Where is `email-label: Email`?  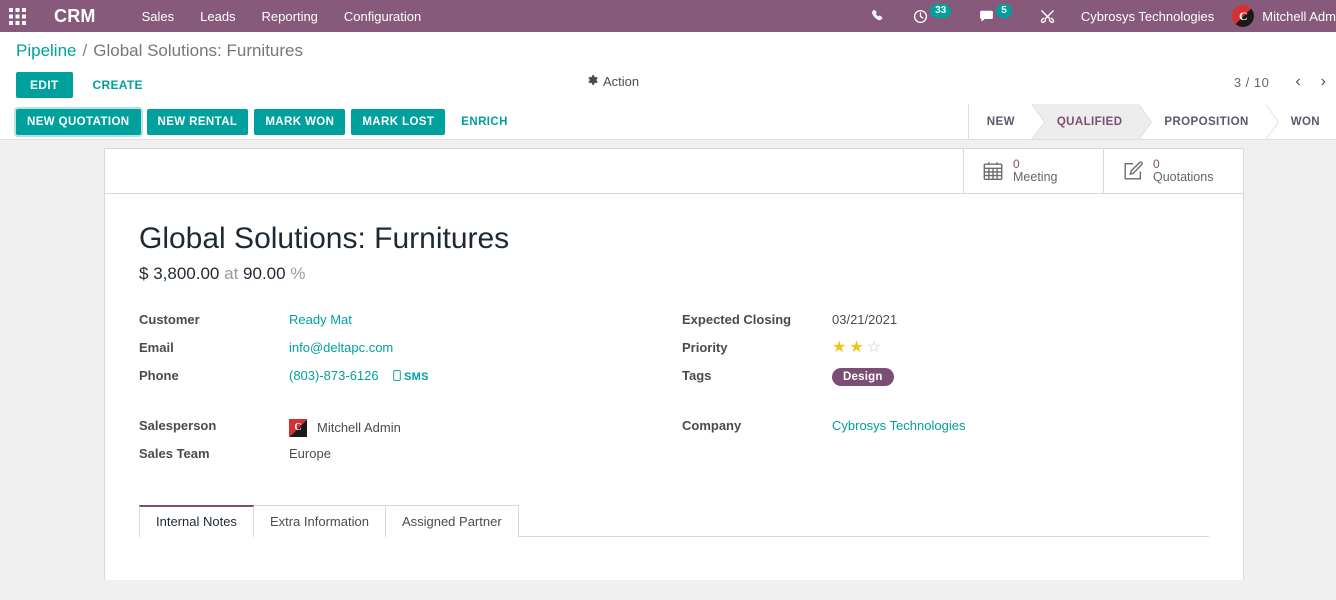 email-label: Email is located at coordinates (156, 347).